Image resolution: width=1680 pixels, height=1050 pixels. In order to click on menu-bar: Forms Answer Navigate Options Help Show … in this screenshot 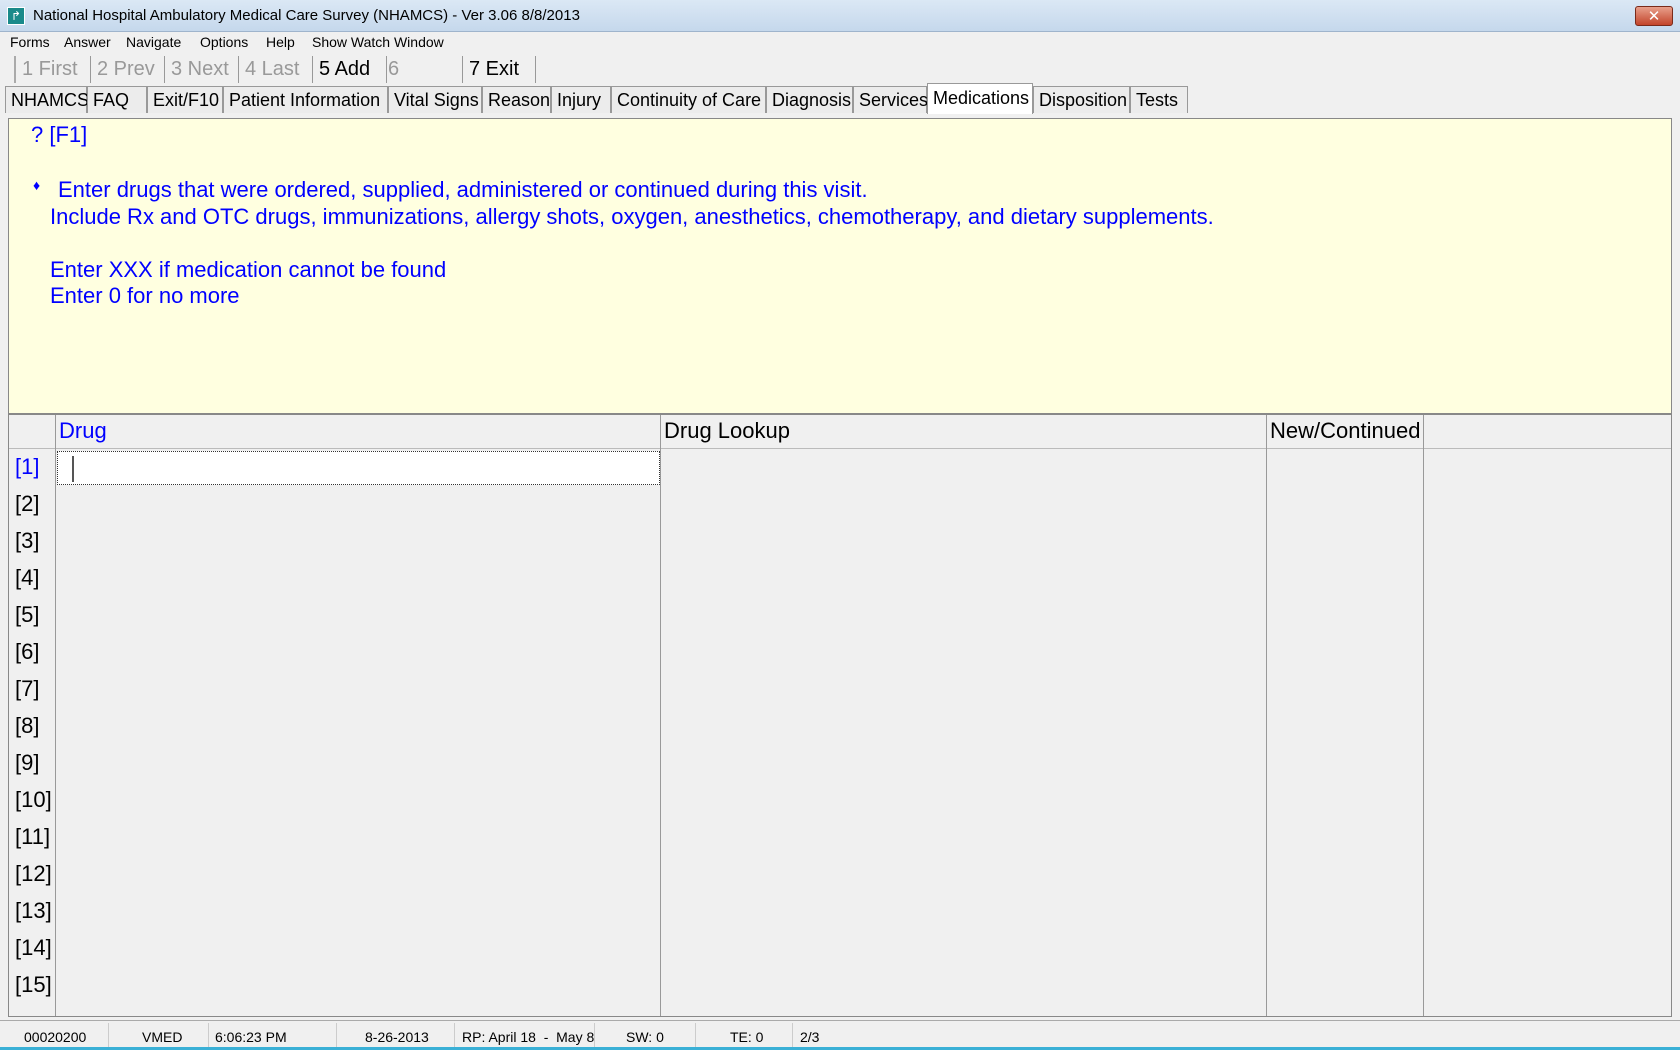, I will do `click(840, 43)`.